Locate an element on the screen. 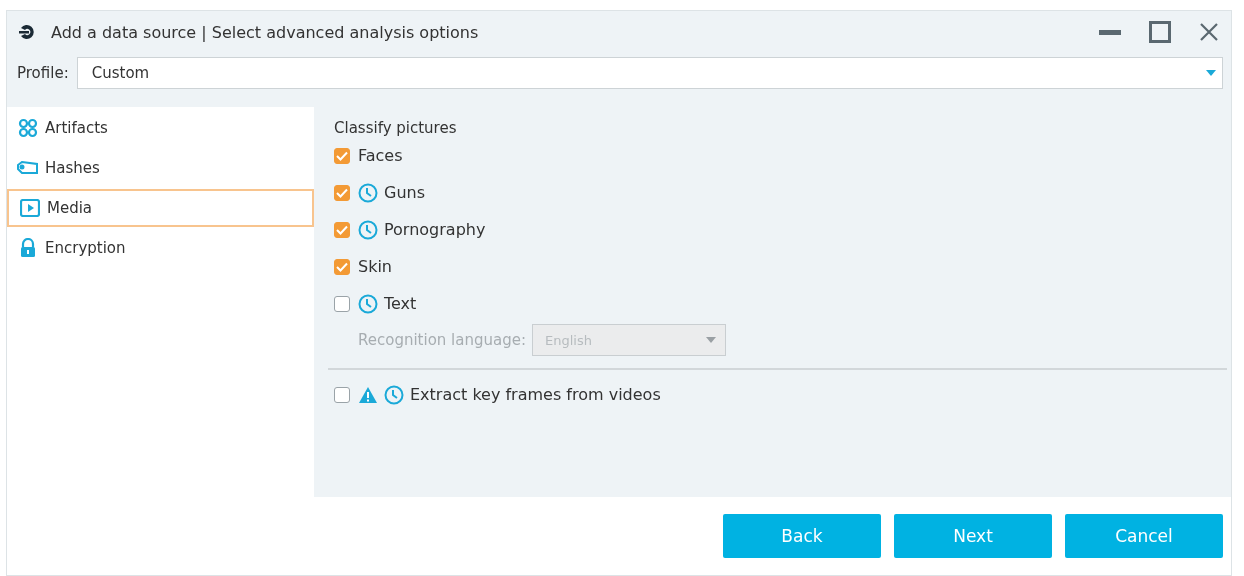 The height and width of the screenshot is (576, 1244). caret-icon is located at coordinates (711, 340).